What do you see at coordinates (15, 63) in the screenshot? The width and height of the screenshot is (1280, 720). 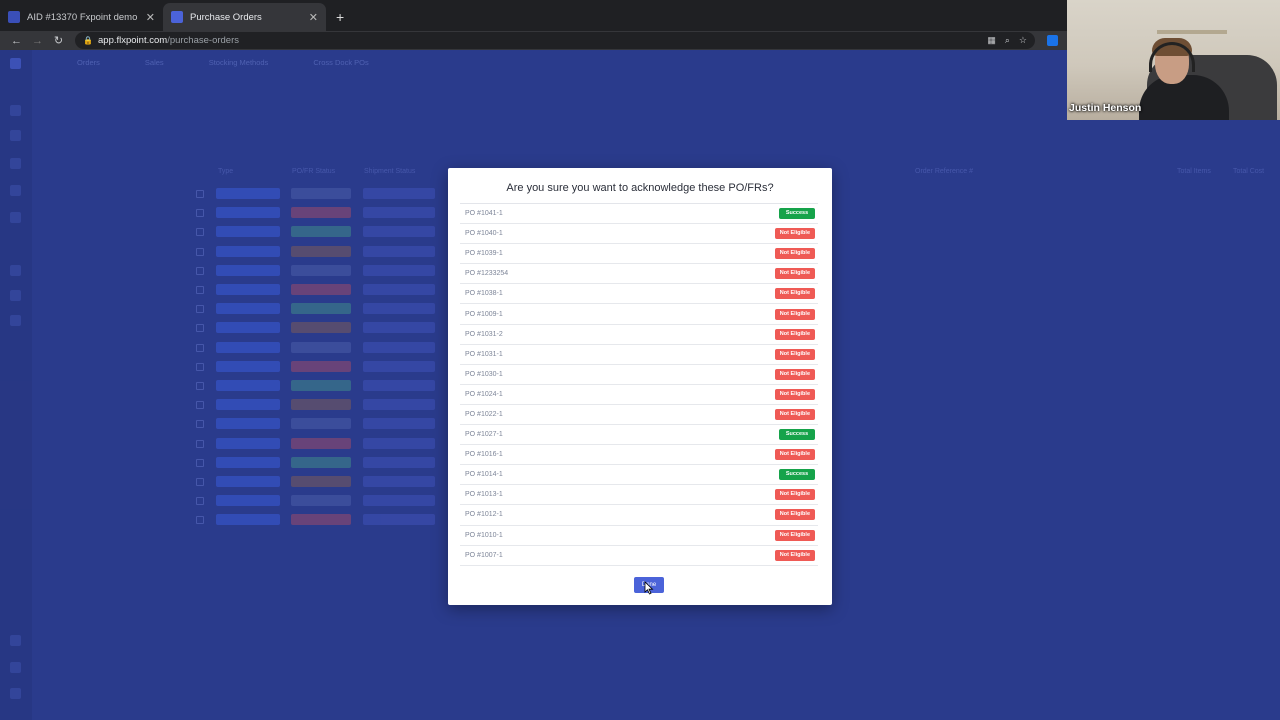 I see `logo-icon` at bounding box center [15, 63].